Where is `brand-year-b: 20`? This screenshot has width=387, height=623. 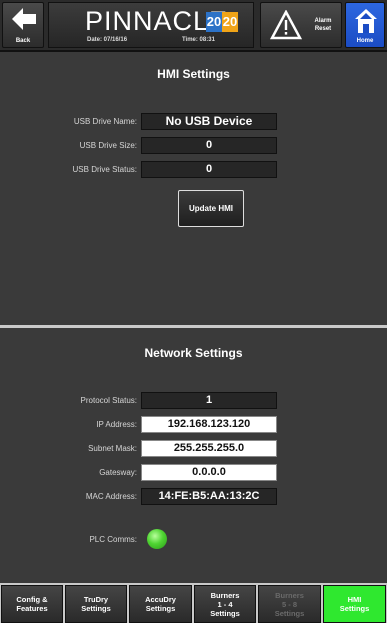
brand-year-b: 20 is located at coordinates (230, 22).